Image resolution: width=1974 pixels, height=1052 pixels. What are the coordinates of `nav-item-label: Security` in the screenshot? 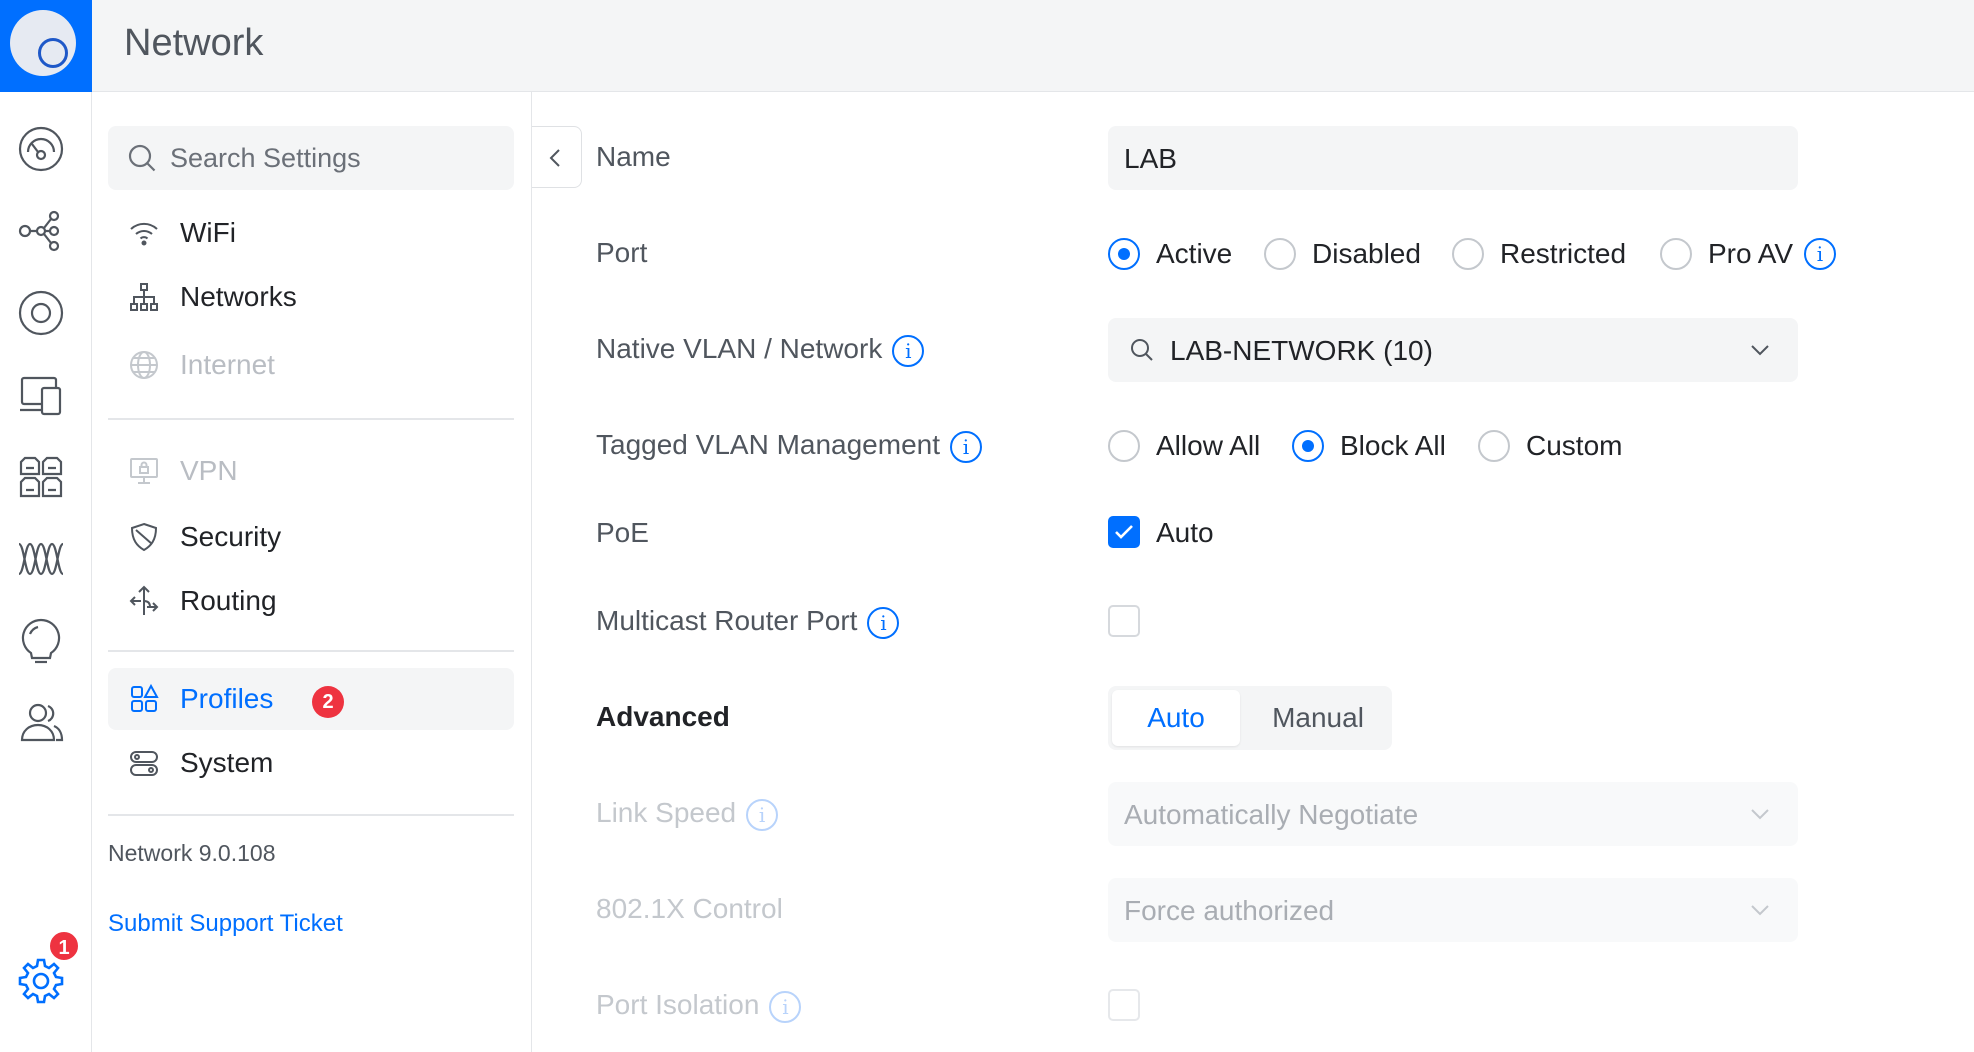 It's located at (231, 536).